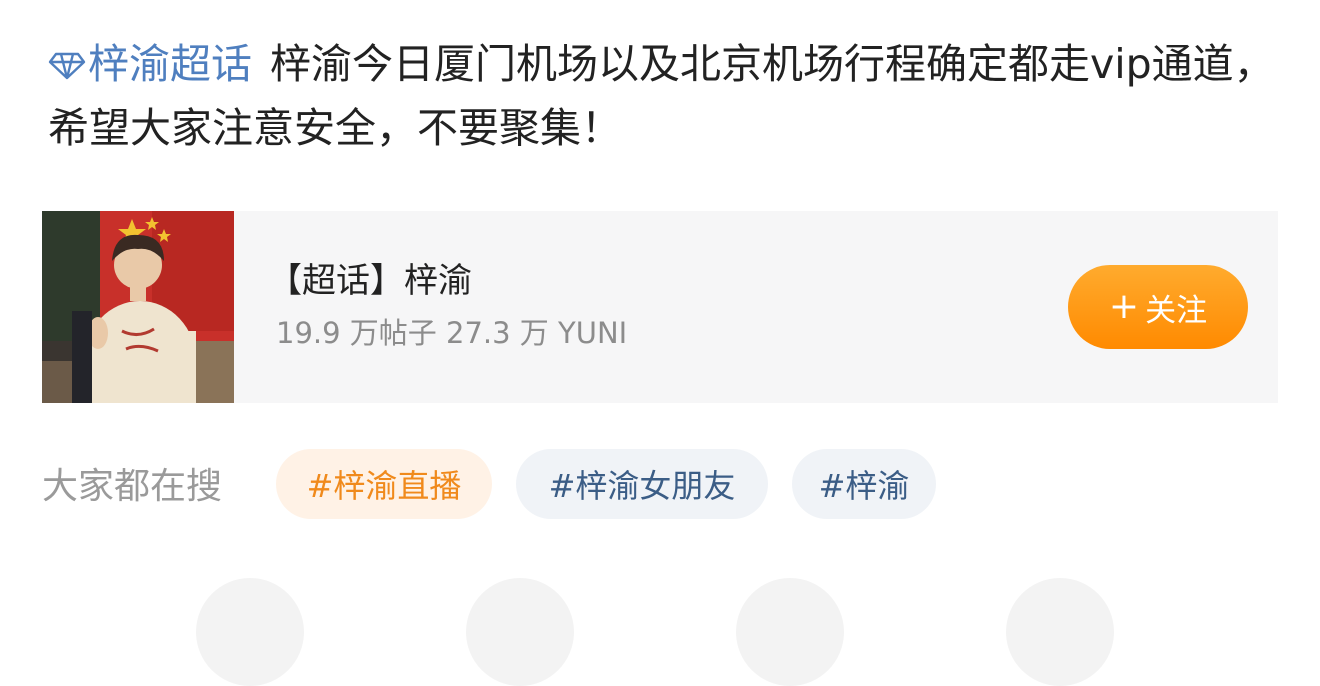 The width and height of the screenshot is (1320, 686). What do you see at coordinates (138, 307) in the screenshot?
I see `supertopic-thumbnail` at bounding box center [138, 307].